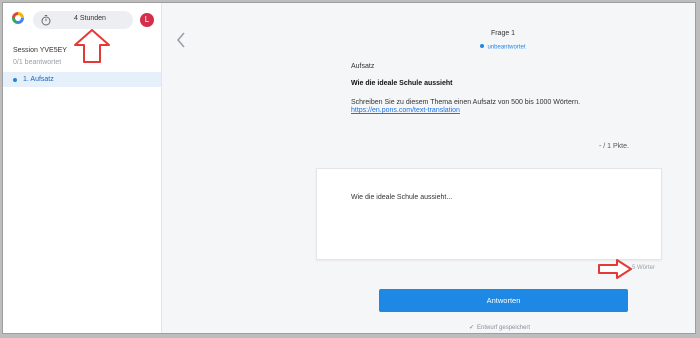  I want to click on timer-text: 4 Stunden, so click(90, 18).